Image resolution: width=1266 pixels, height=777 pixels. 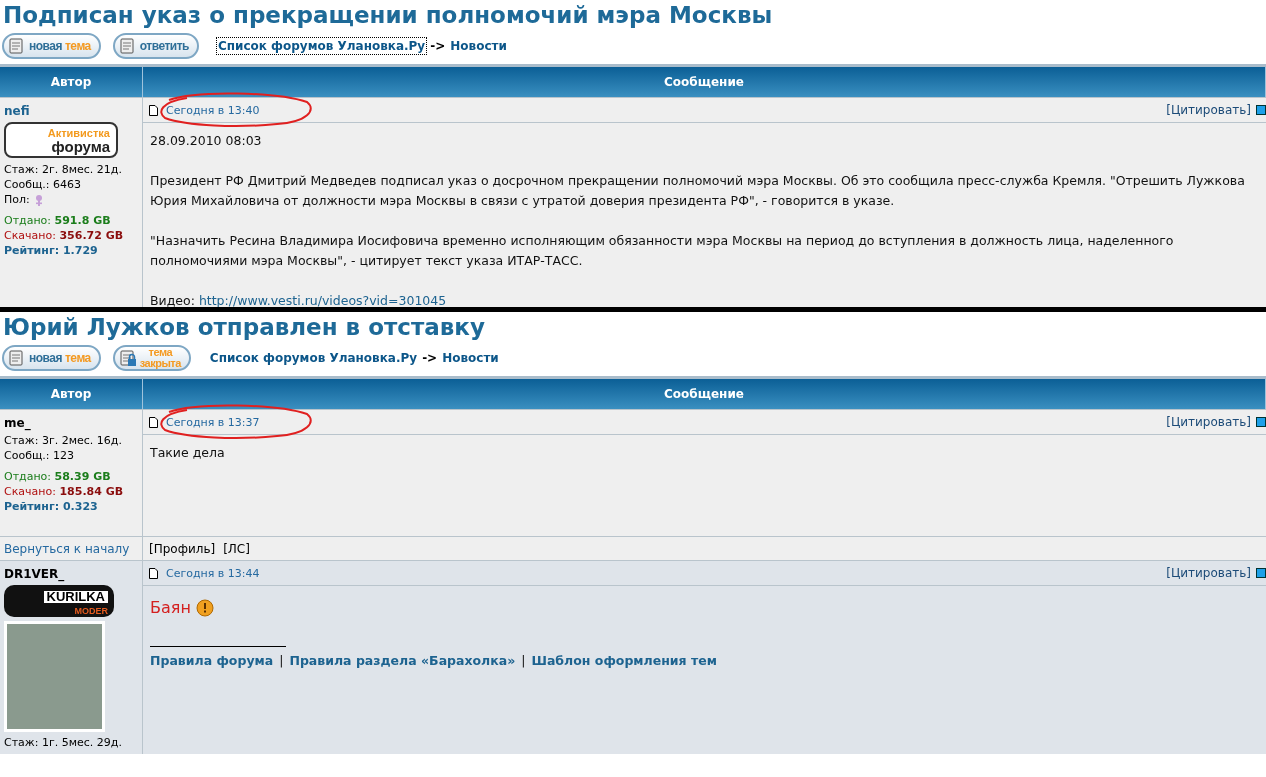 I want to click on message-paragraph: Президент РФ Дмитрий Медведев подписал указ о досрочном прекращении полномочий мэра Москвы. Об это сообщила пресс-служба Кремля. "Отрешить Лужкова Юрия Михайловича от должности мэра Москвы в связи с утратой доверия президента РФ", - говорится в указе., so click(x=698, y=191).